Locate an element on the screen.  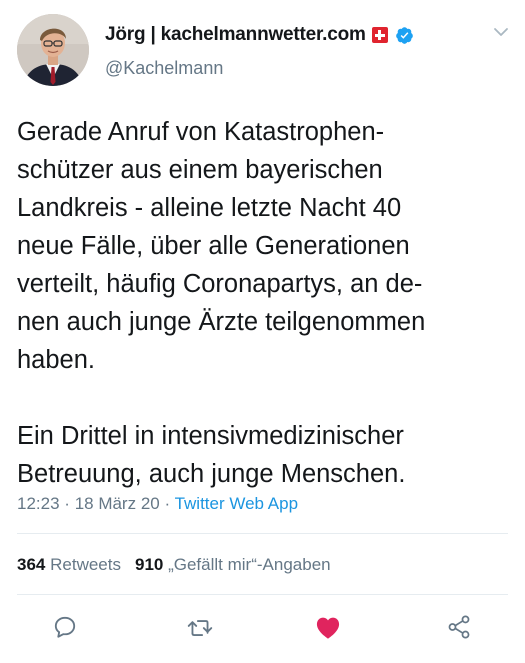
tweet-stats: 364 Retweets 910 „Gefällt mir“-Angaben is located at coordinates (174, 565).